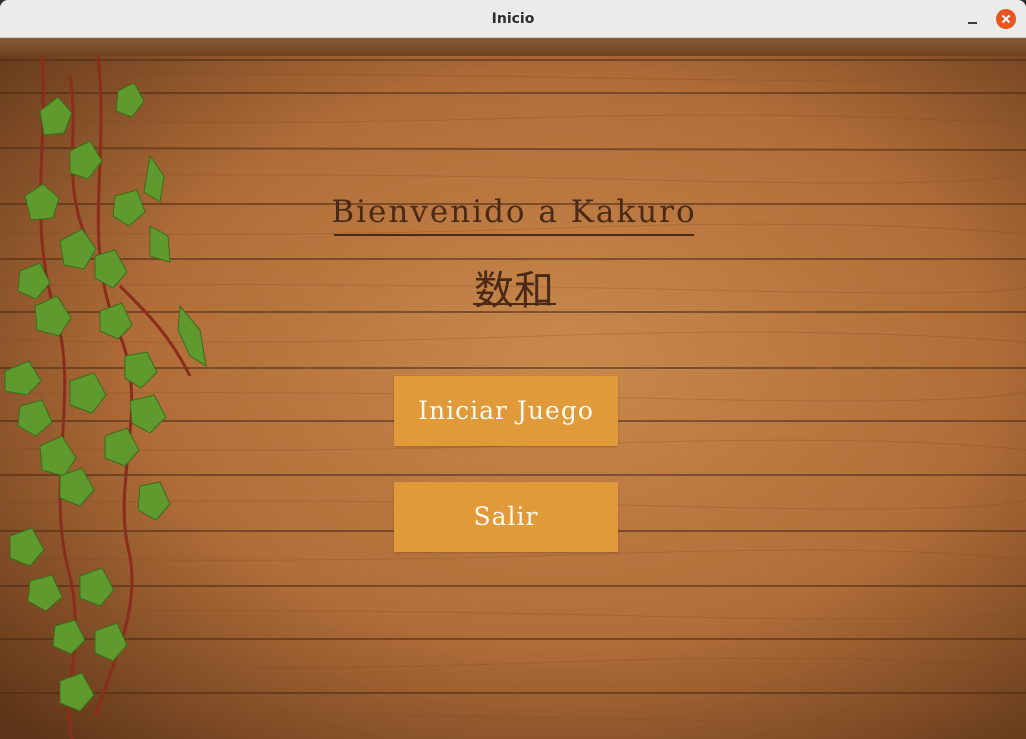  Describe the element at coordinates (1006, 19) in the screenshot. I see `close-icon` at that location.